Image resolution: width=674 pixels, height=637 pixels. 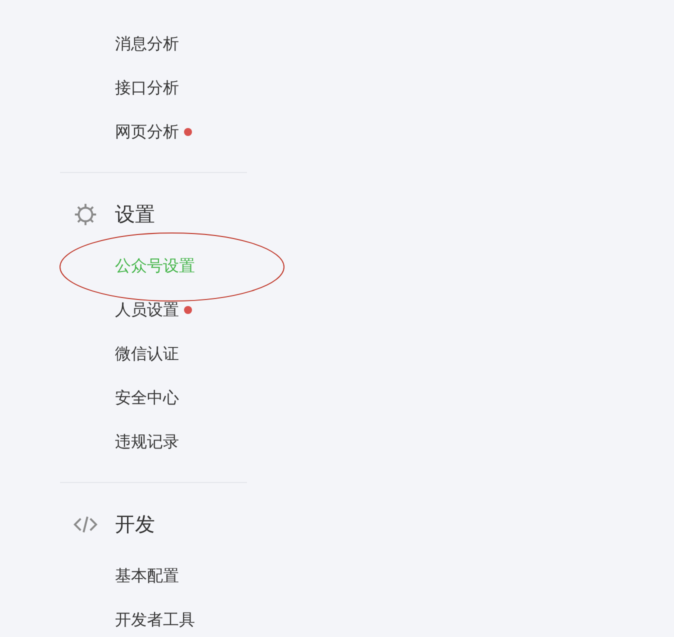 What do you see at coordinates (147, 398) in the screenshot?
I see `menu-item: 安全中心` at bounding box center [147, 398].